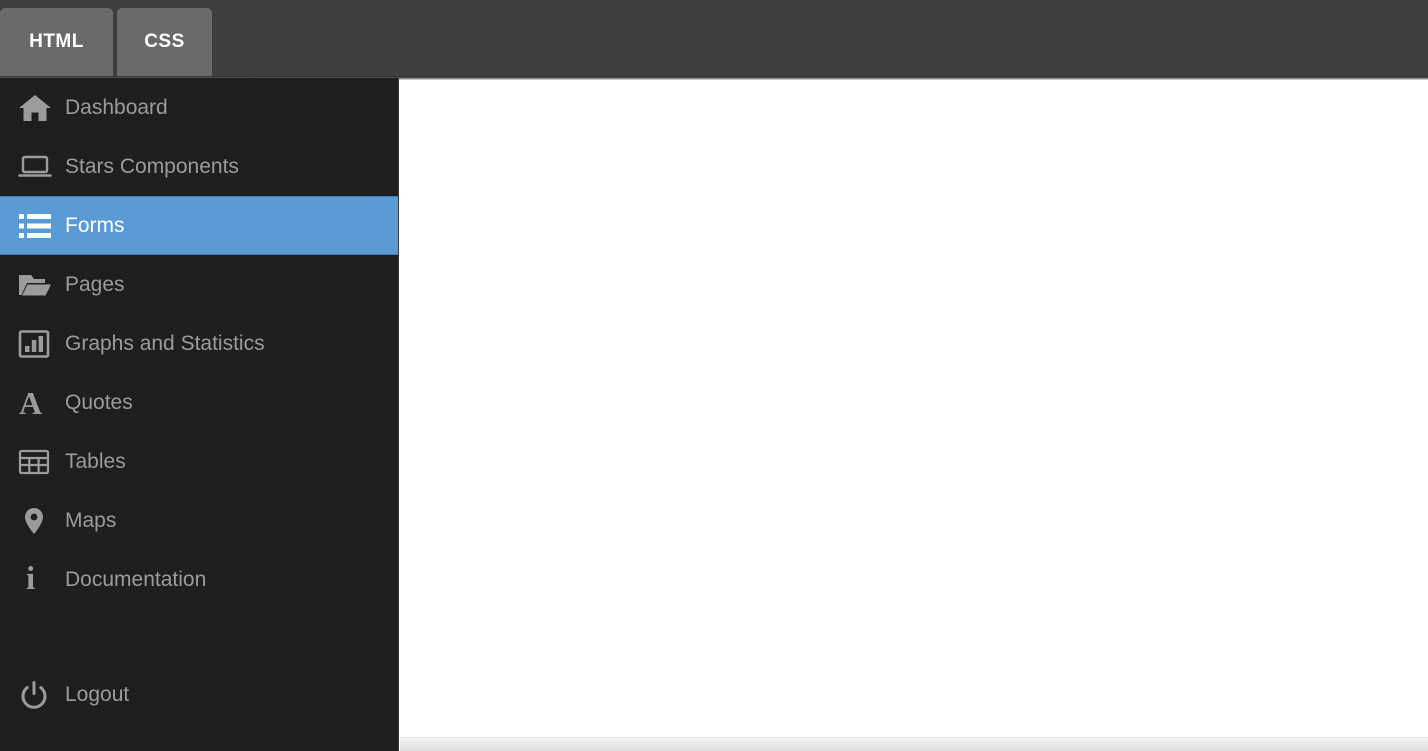  Describe the element at coordinates (91, 520) in the screenshot. I see `sidebar-item-label: Maps` at that location.